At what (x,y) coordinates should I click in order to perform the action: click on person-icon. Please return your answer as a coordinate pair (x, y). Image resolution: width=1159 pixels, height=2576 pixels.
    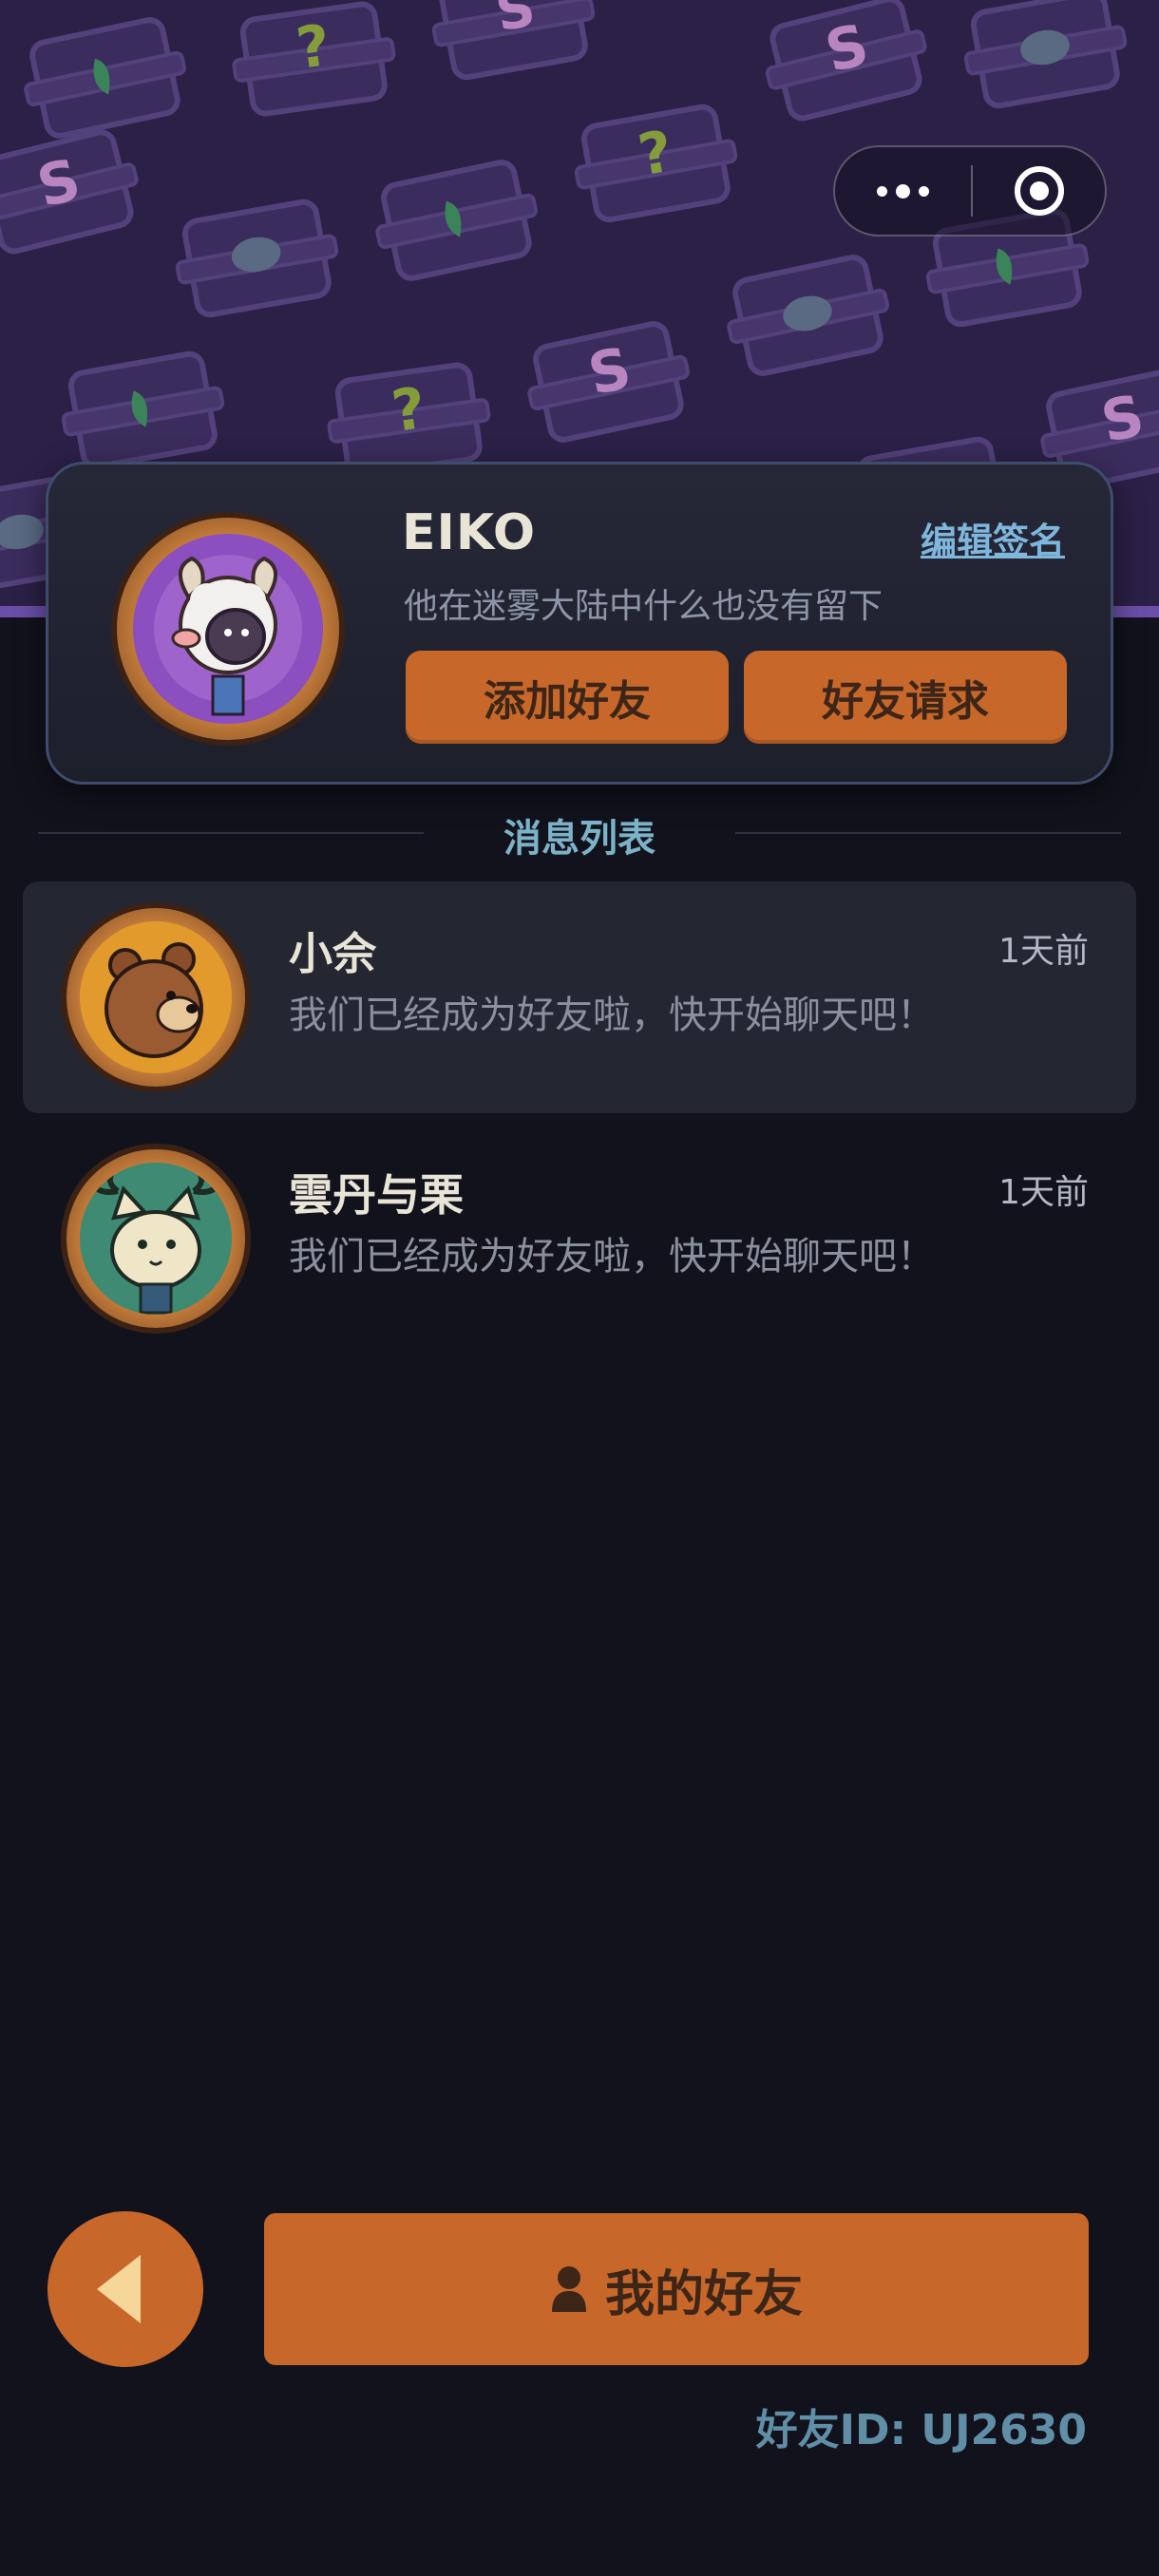
    Looking at the image, I should click on (568, 2289).